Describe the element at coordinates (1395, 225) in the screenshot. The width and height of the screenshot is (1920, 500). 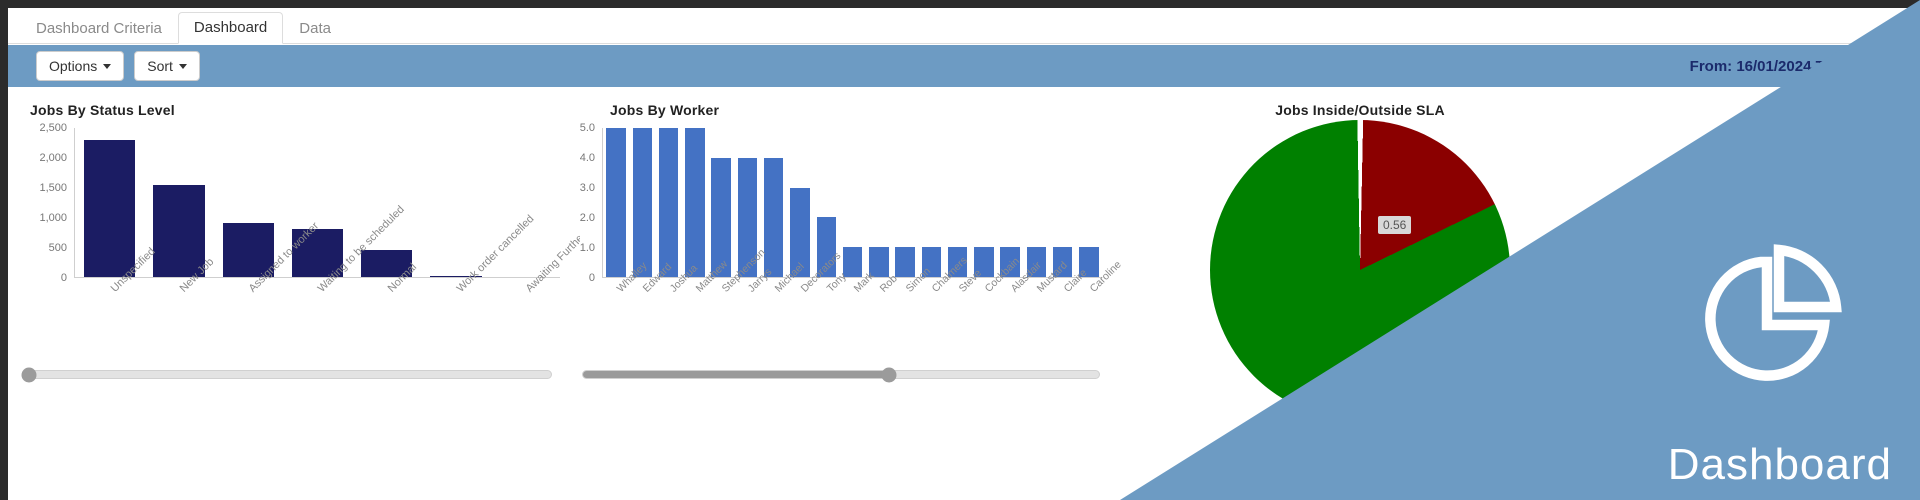
I see `pie-value-tooltip: 0.56` at that location.